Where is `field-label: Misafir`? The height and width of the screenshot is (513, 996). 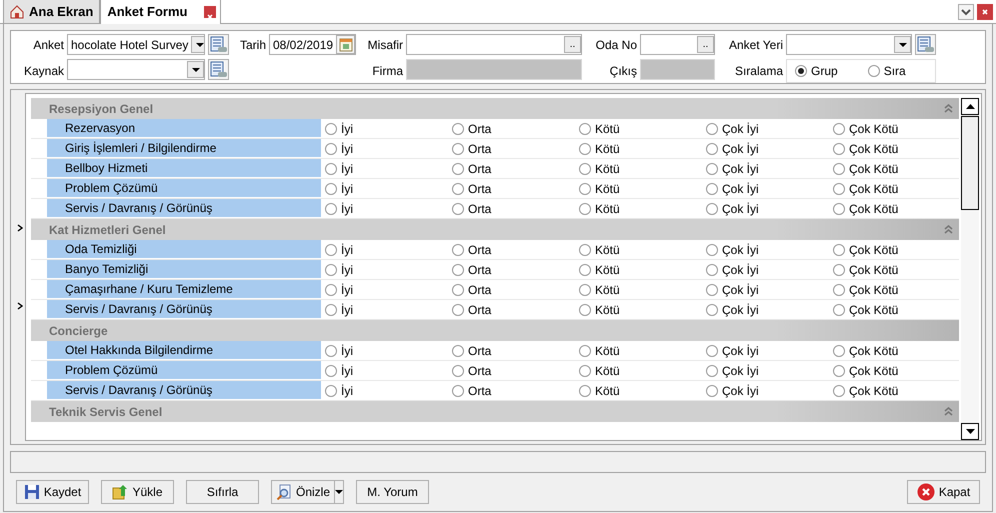 field-label: Misafir is located at coordinates (384, 45).